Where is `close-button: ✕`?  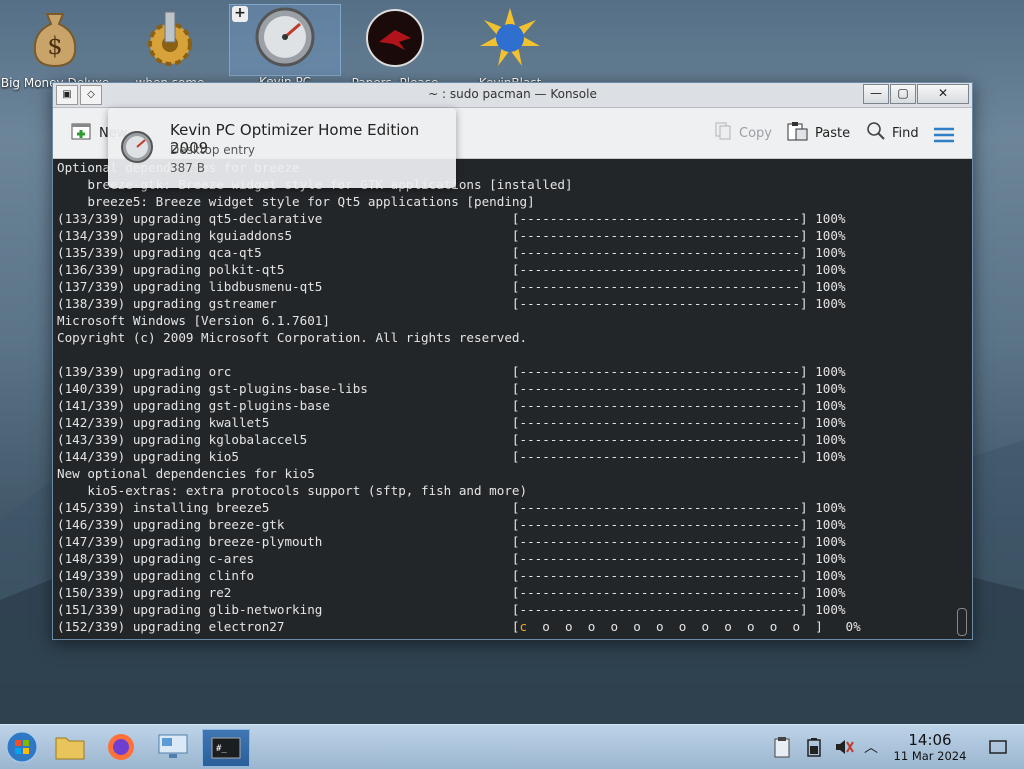 close-button: ✕ is located at coordinates (943, 94).